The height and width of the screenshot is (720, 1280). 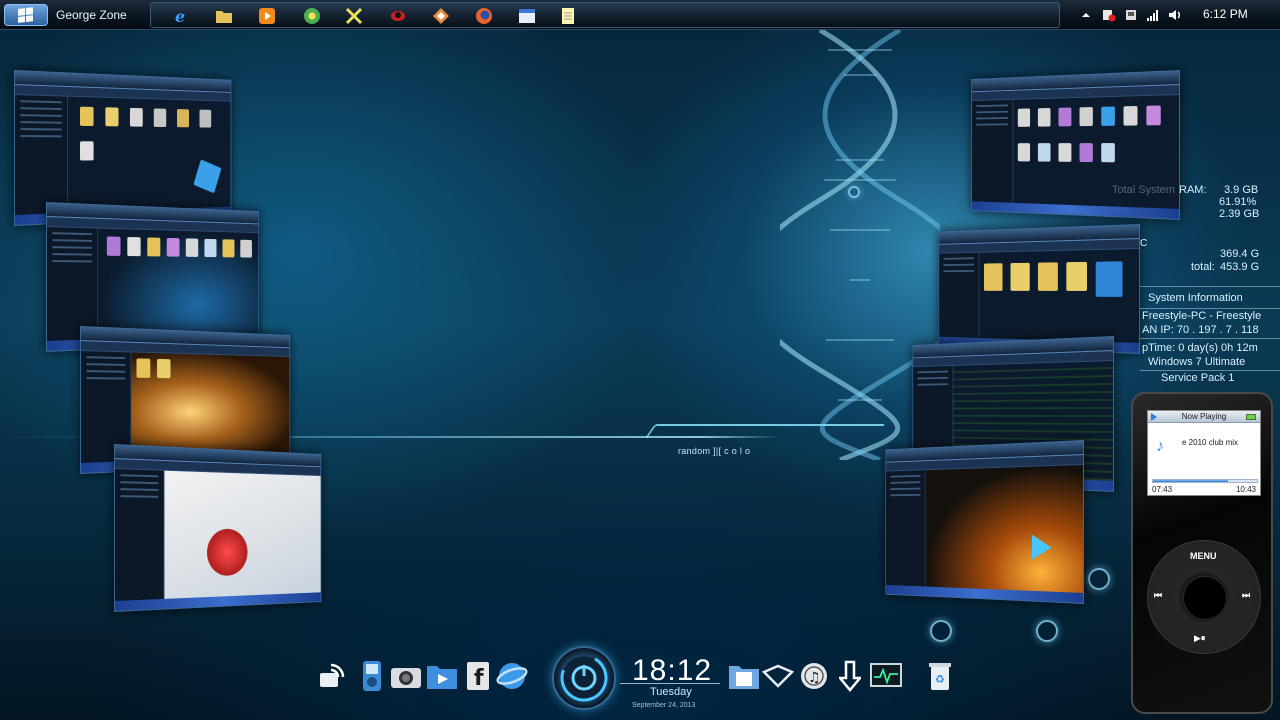 What do you see at coordinates (224, 16) in the screenshot?
I see `file-explorer-icon` at bounding box center [224, 16].